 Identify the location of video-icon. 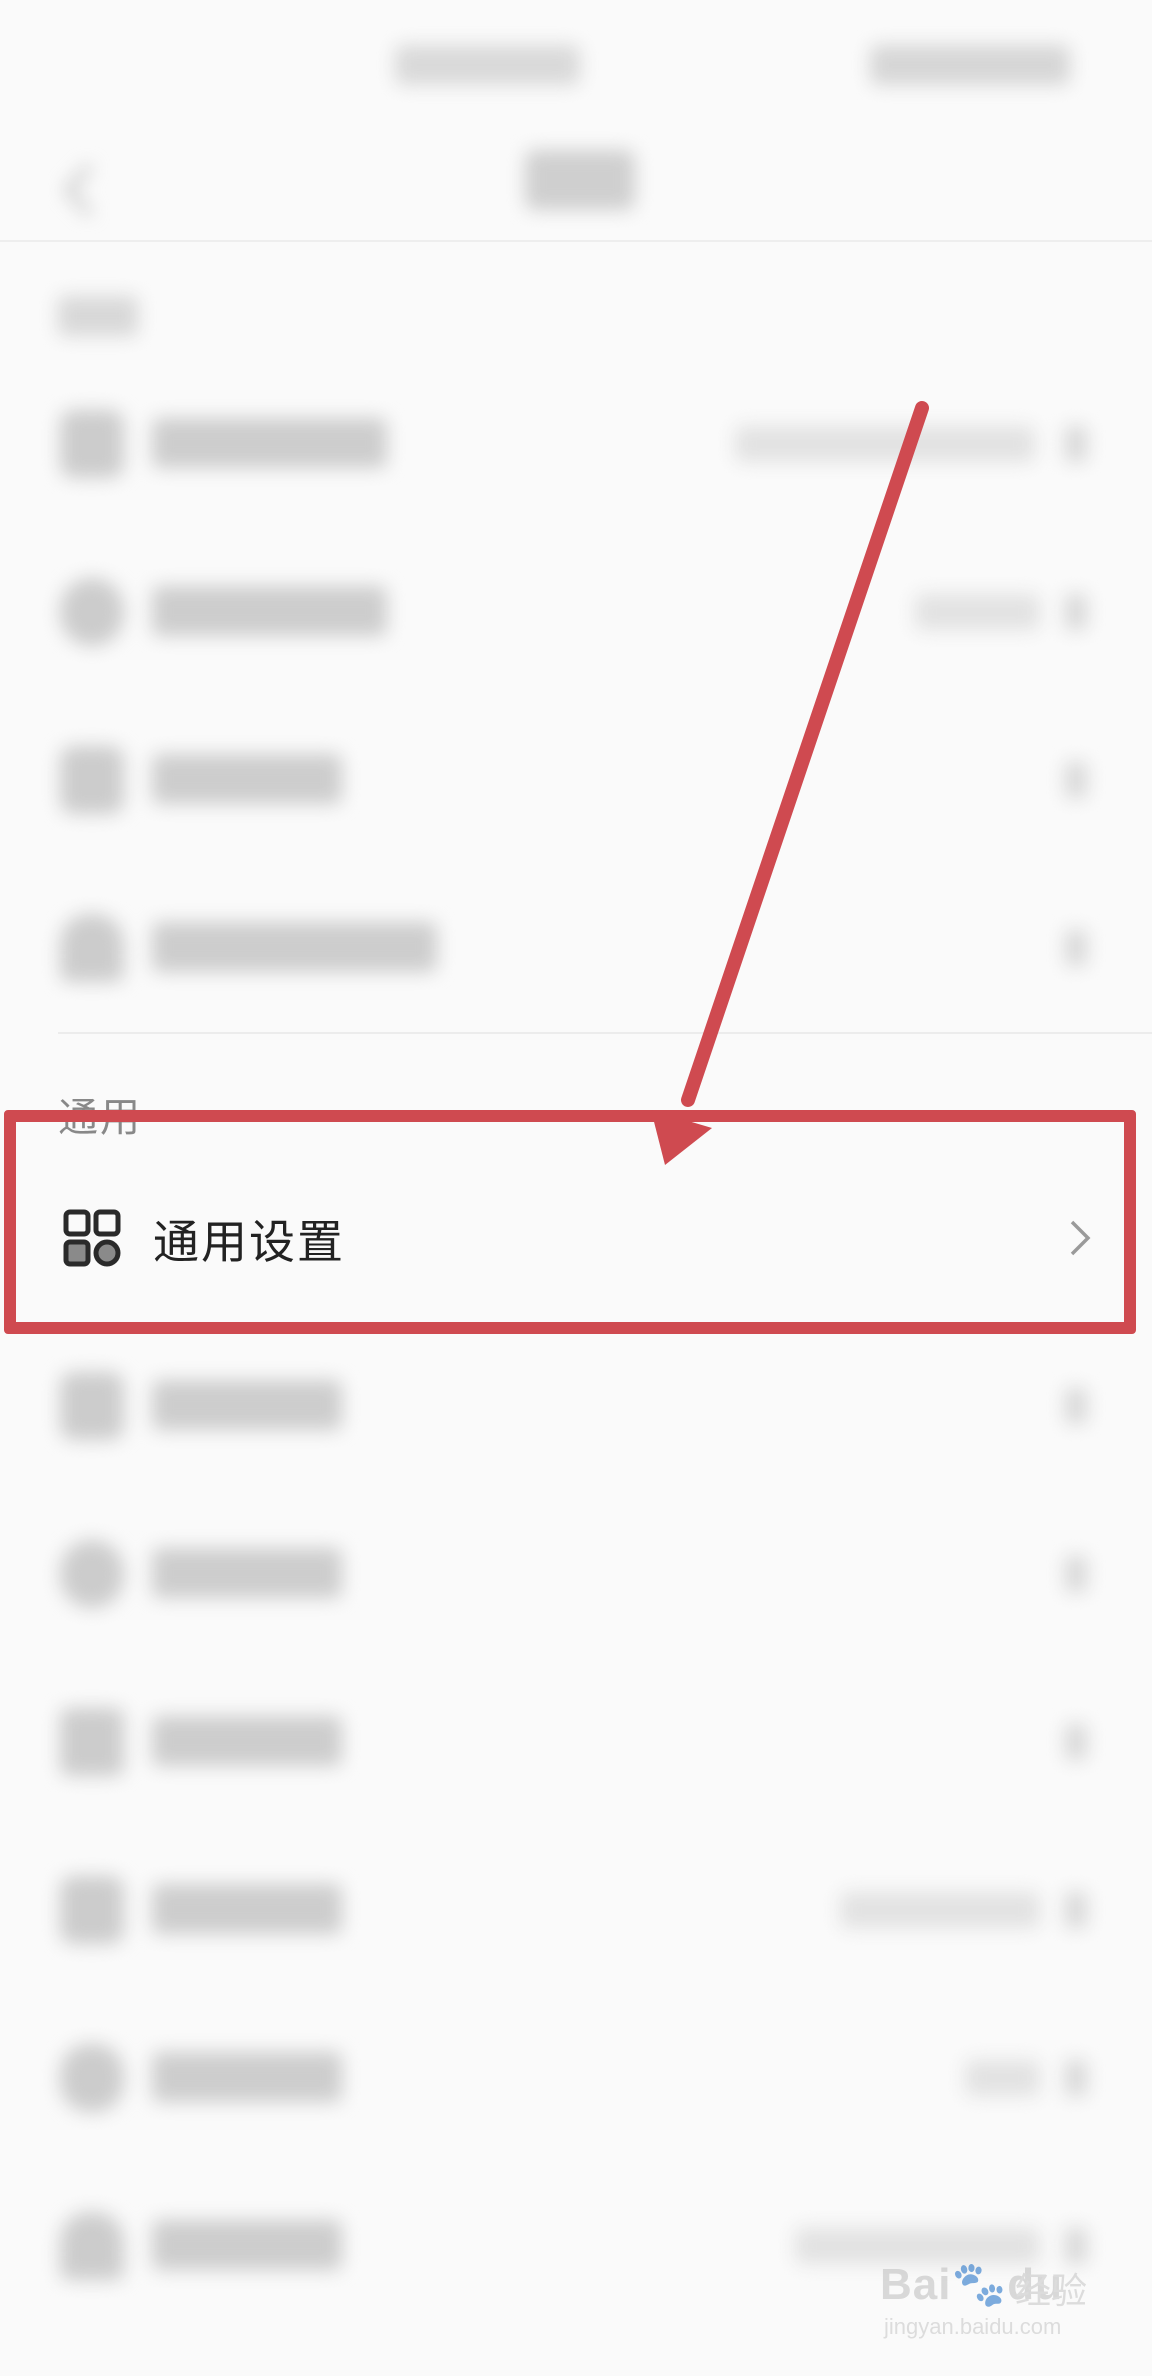
(92, 1742).